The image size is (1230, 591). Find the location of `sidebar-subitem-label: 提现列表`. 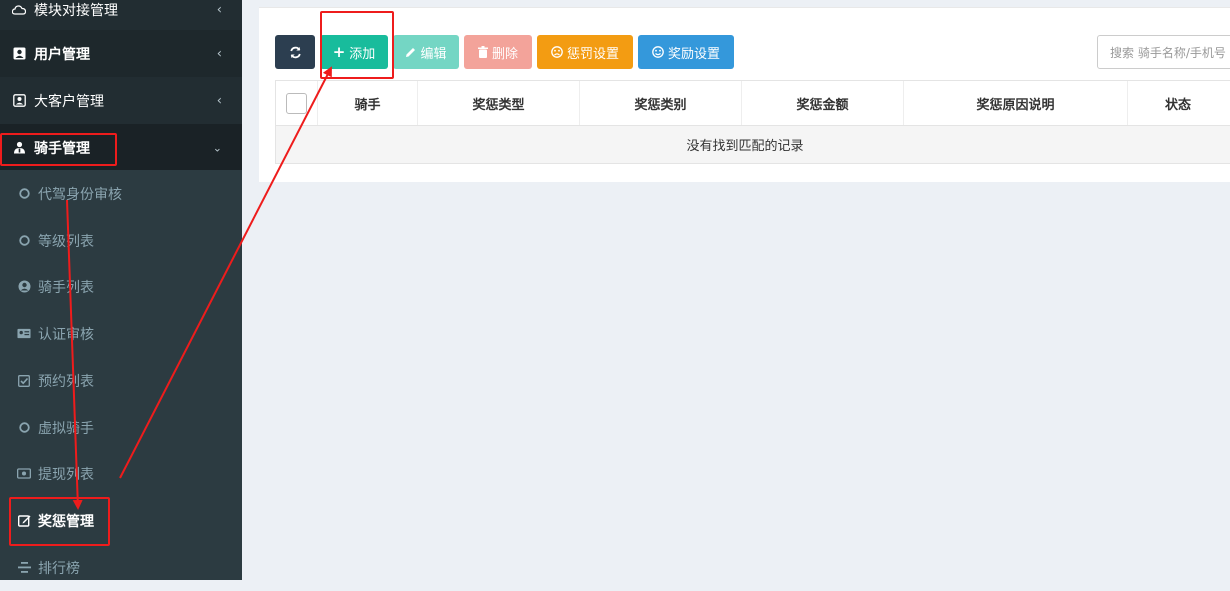

sidebar-subitem-label: 提现列表 is located at coordinates (66, 474).